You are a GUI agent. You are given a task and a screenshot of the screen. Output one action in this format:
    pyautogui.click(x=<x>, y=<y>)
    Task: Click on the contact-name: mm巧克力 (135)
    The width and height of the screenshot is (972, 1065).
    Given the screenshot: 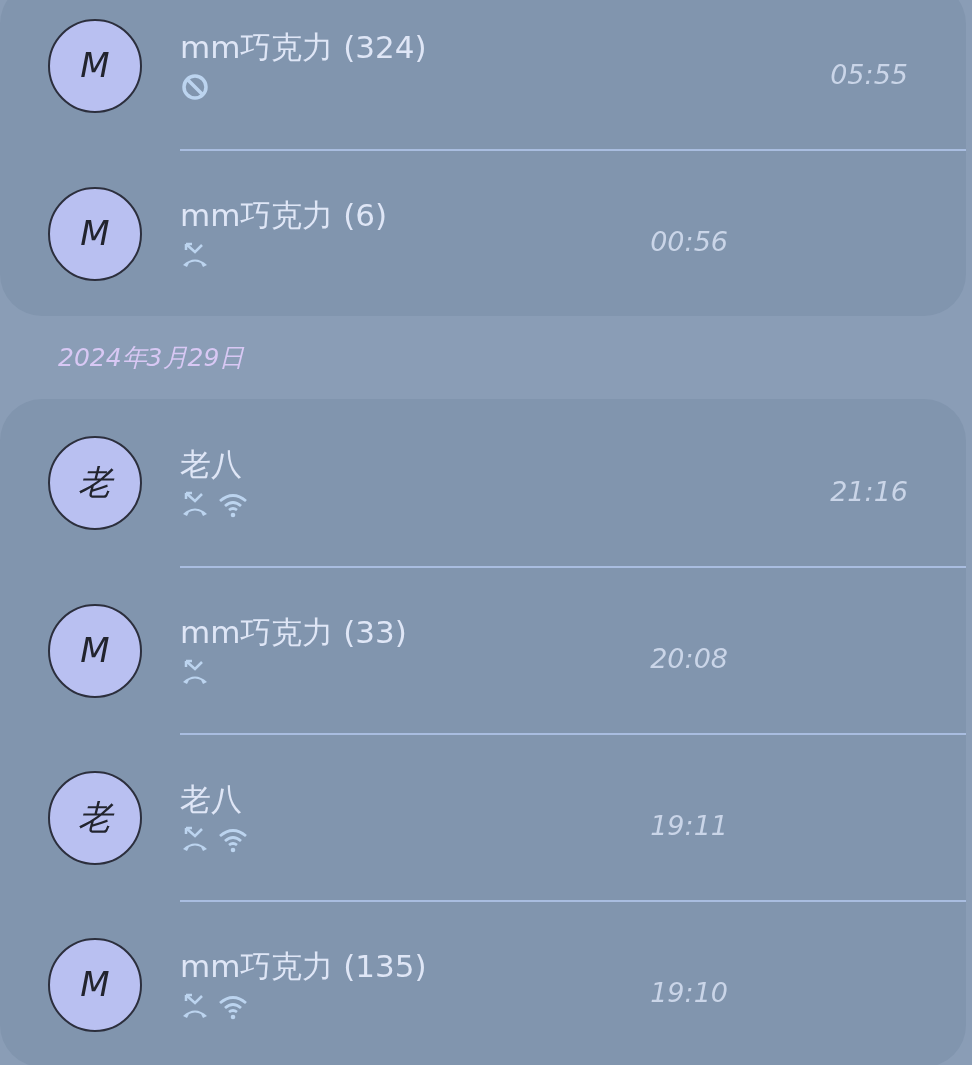 What is the action you would take?
    pyautogui.click(x=303, y=966)
    